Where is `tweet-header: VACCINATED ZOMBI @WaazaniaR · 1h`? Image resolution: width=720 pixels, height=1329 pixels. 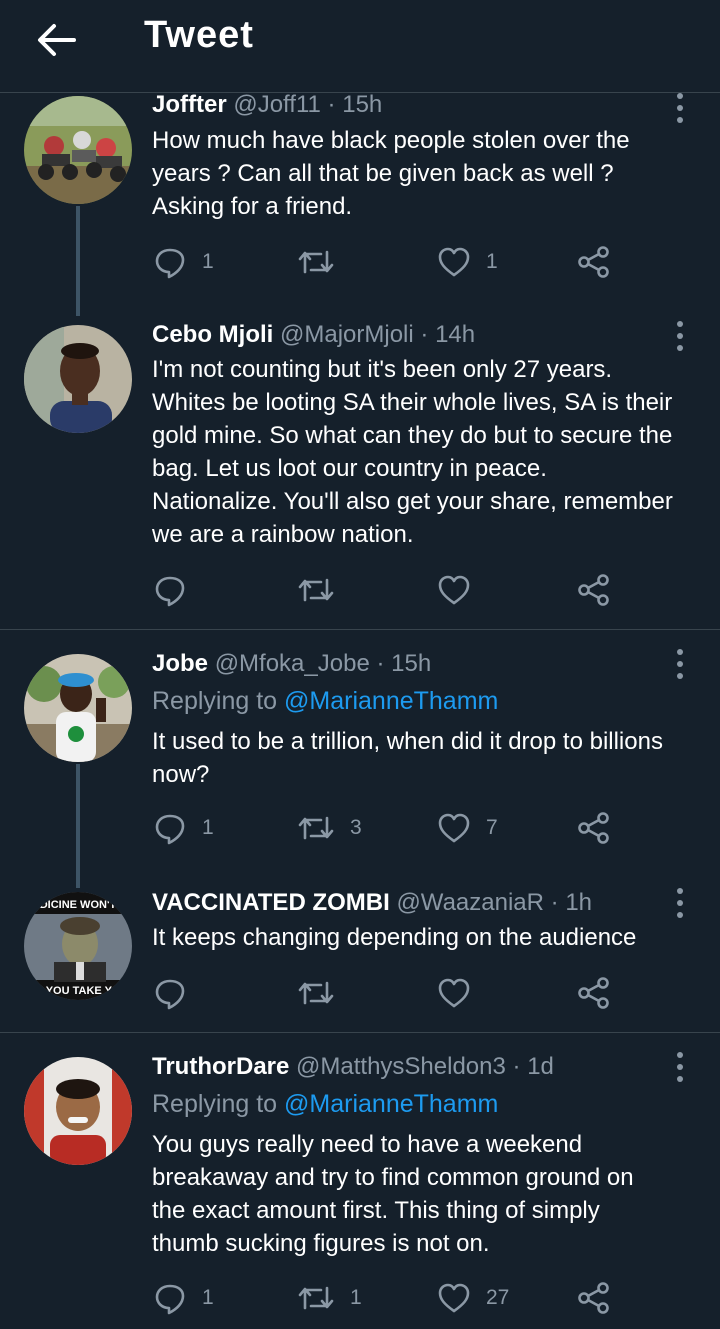
tweet-header: VACCINATED ZOMBI @WaazaniaR · 1h is located at coordinates (372, 903).